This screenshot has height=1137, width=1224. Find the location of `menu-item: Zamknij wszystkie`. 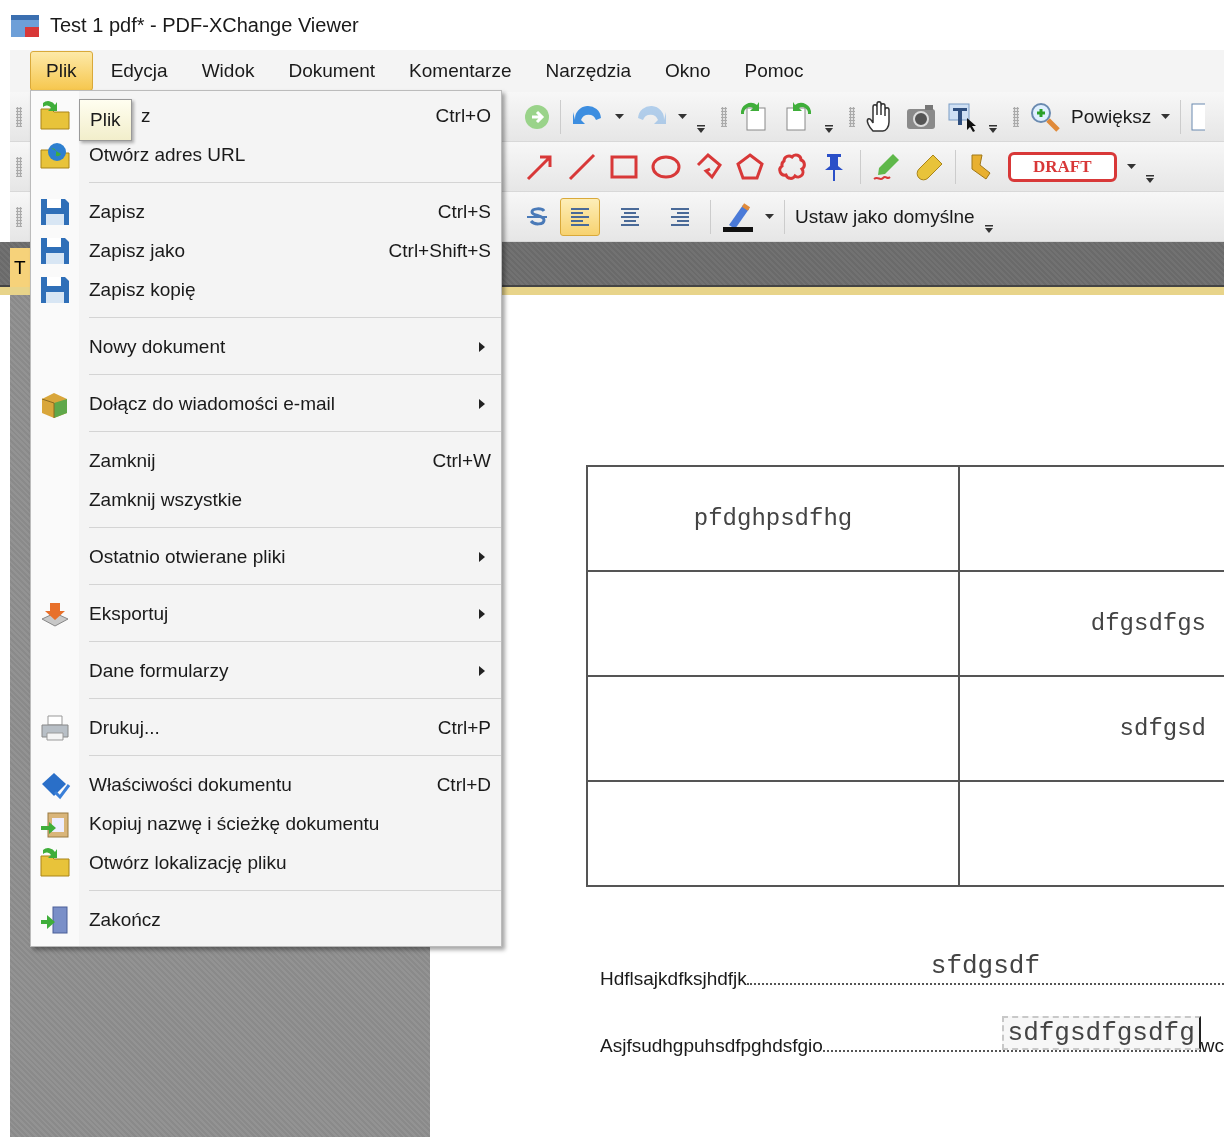

menu-item: Zamknij wszystkie is located at coordinates (166, 499).